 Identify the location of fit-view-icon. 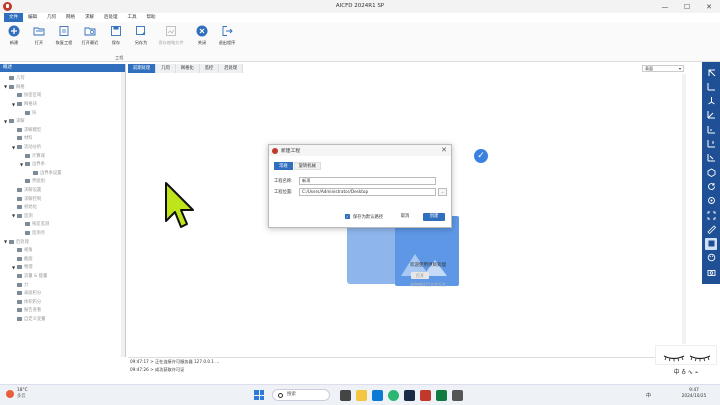
(711, 215).